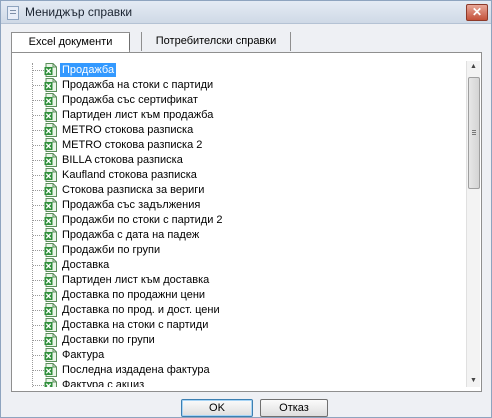  I want to click on vertical-scrollbar: ▲ ▼, so click(473, 224).